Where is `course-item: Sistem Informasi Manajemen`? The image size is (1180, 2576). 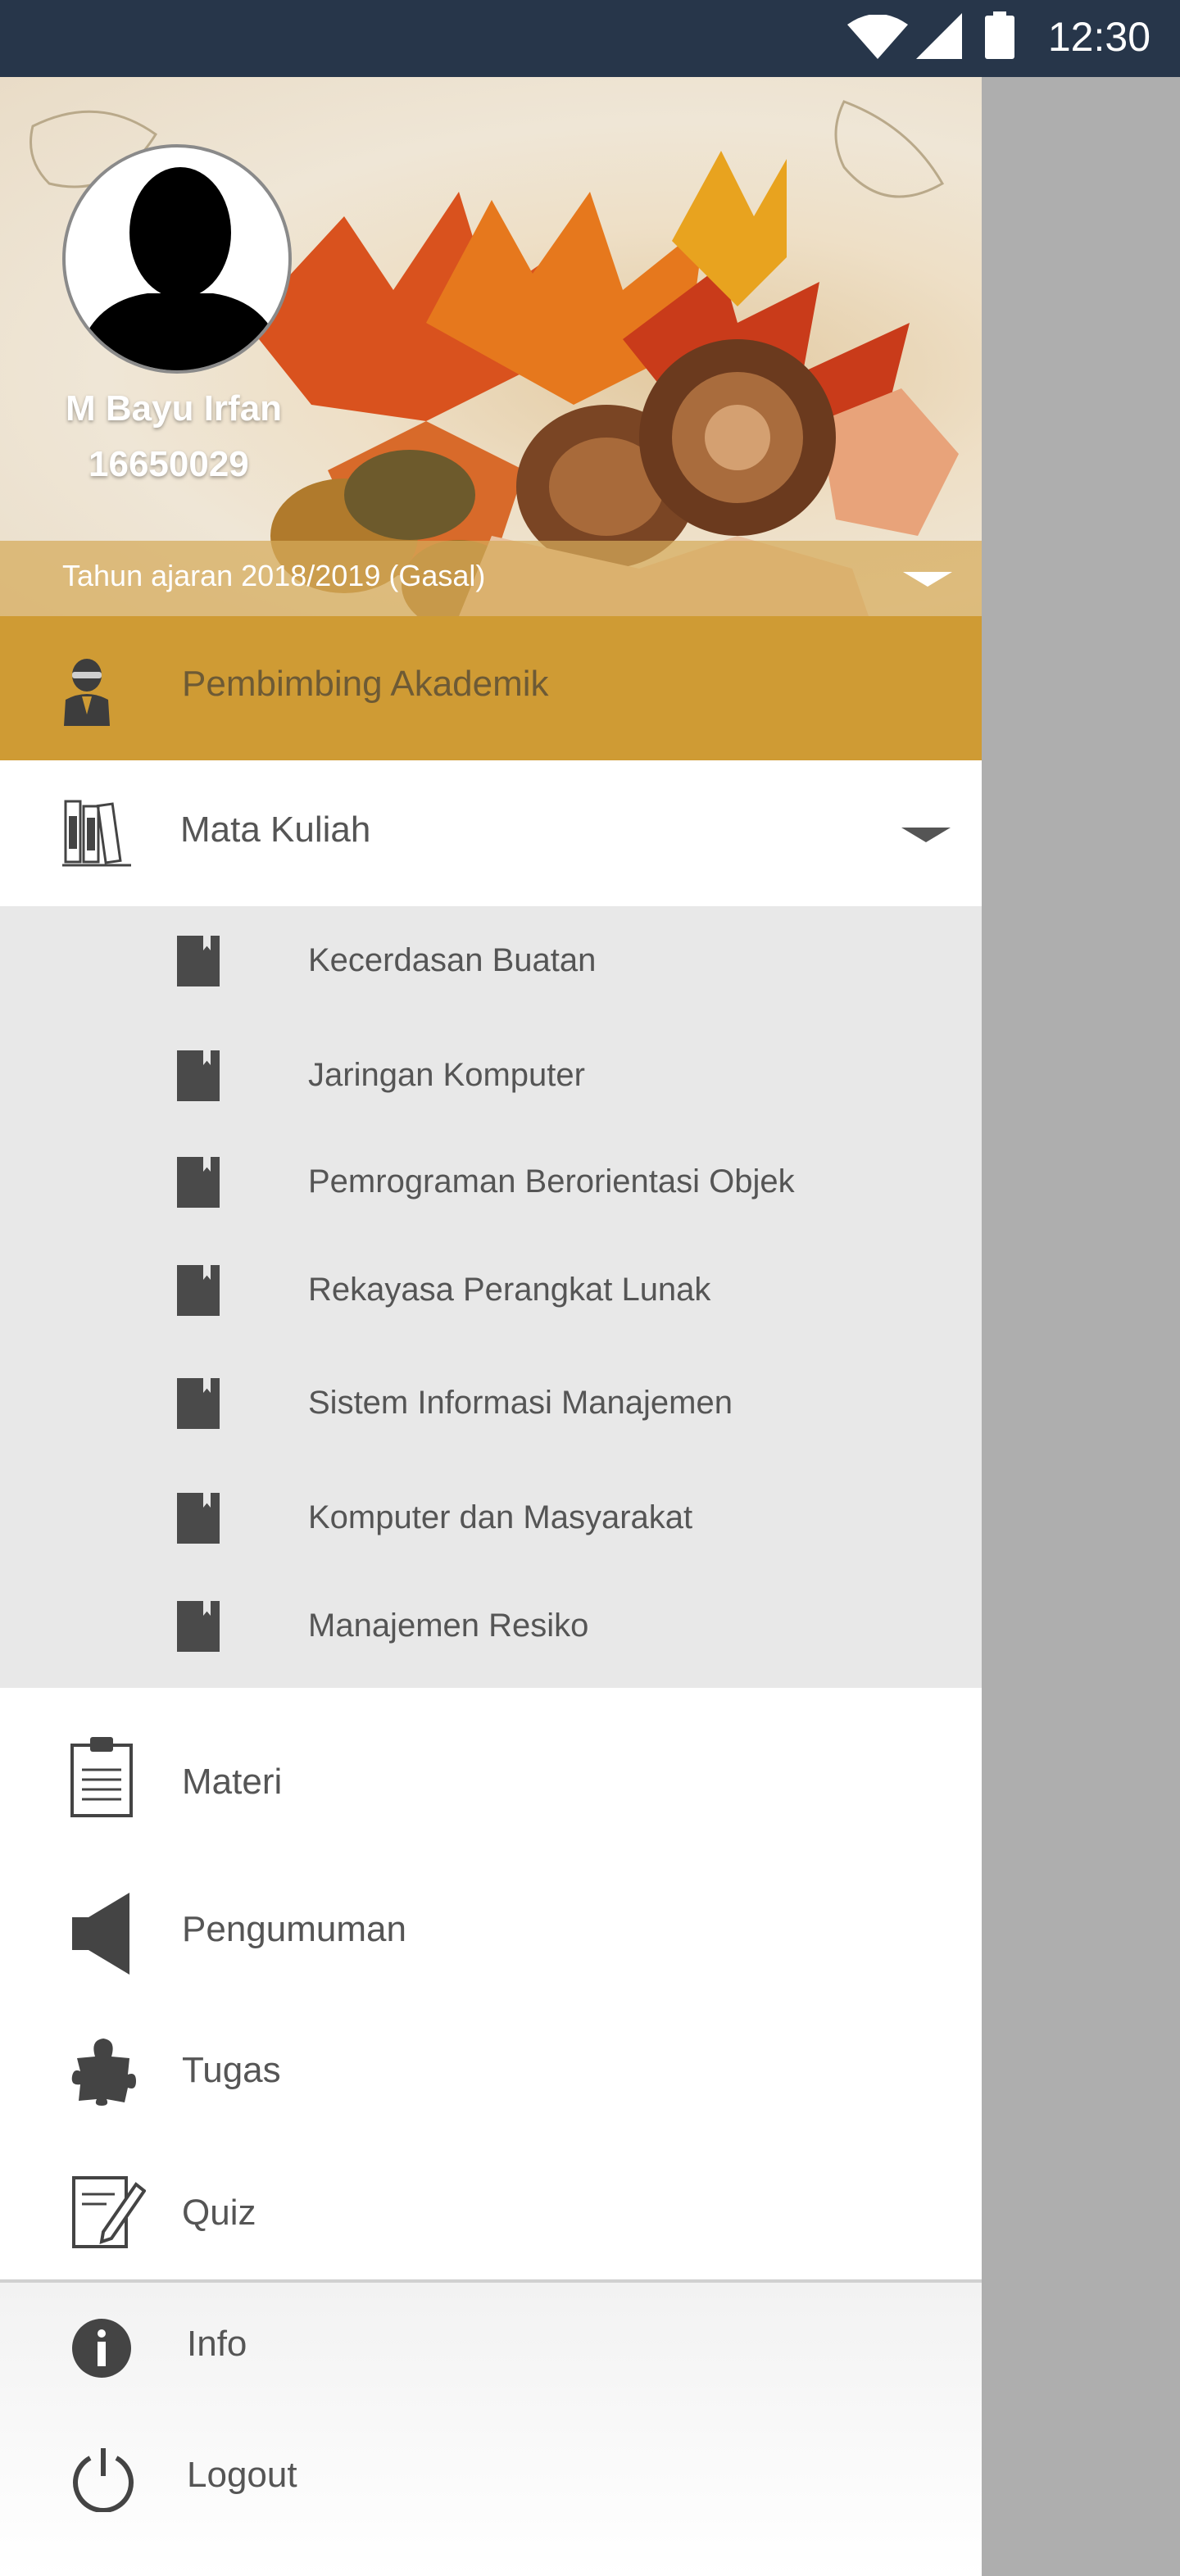
course-item: Sistem Informasi Manajemen is located at coordinates (491, 1402).